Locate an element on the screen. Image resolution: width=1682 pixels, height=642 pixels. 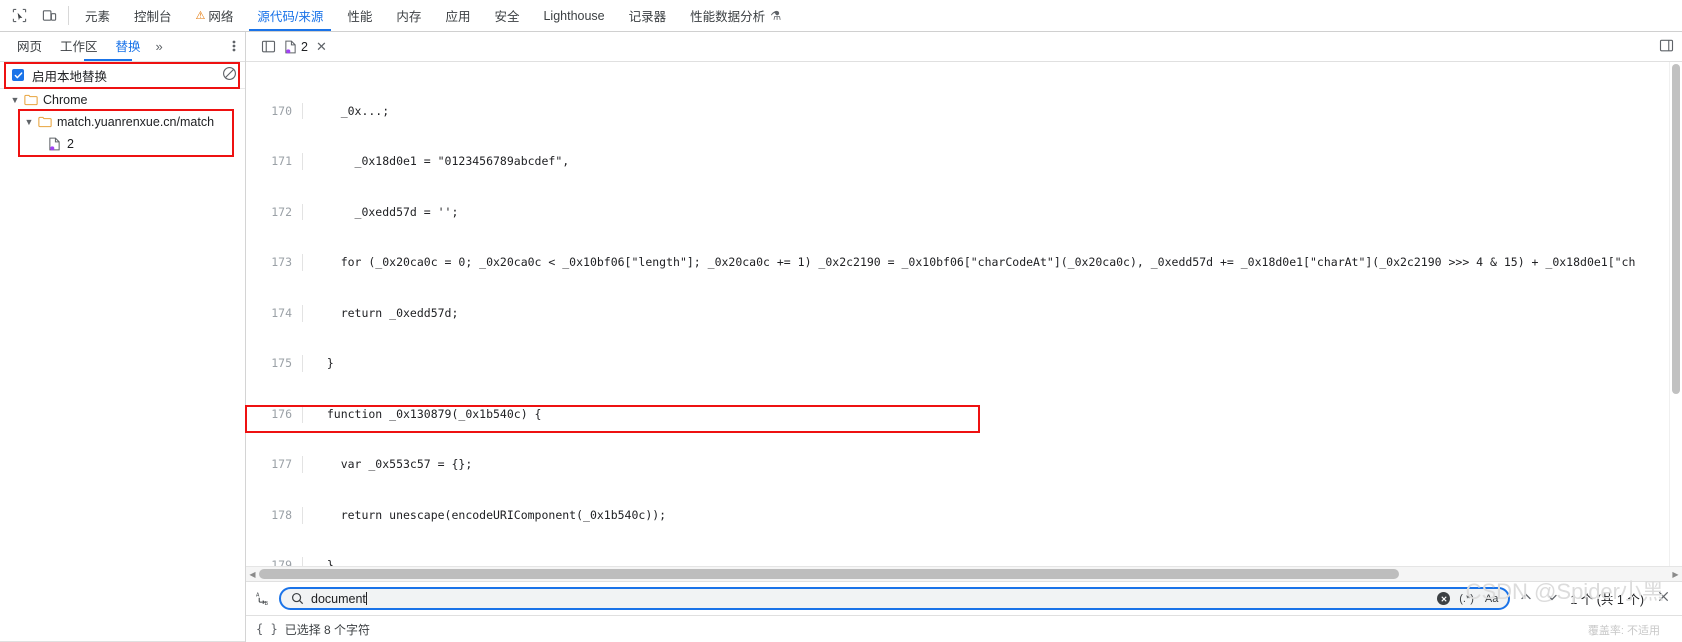
code-line: 172 _0xedd57d = ''; is located at coordinates (957, 212).